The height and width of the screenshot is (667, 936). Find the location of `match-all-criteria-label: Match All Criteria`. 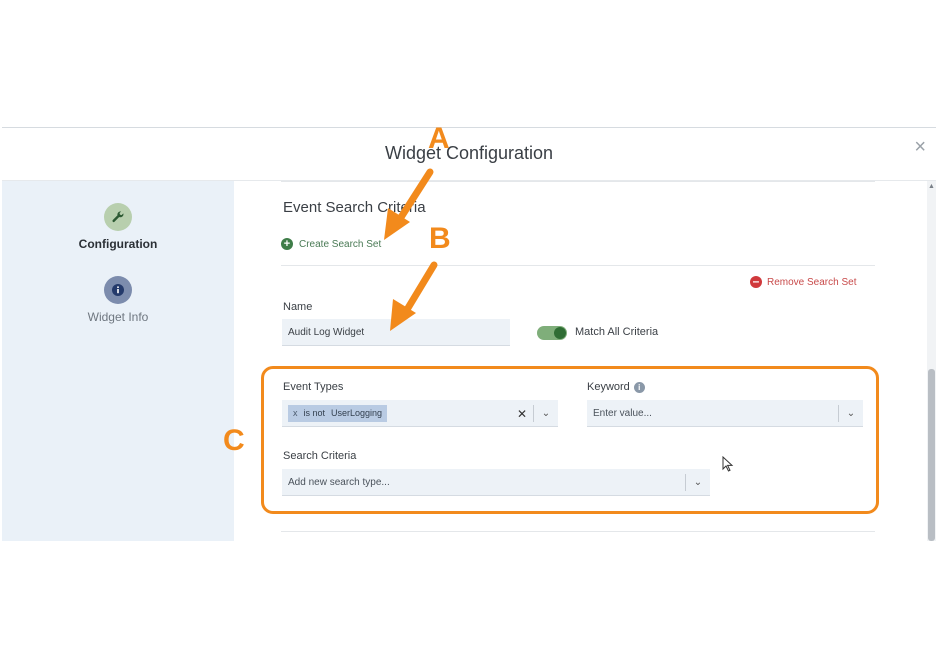

match-all-criteria-label: Match All Criteria is located at coordinates (617, 332).